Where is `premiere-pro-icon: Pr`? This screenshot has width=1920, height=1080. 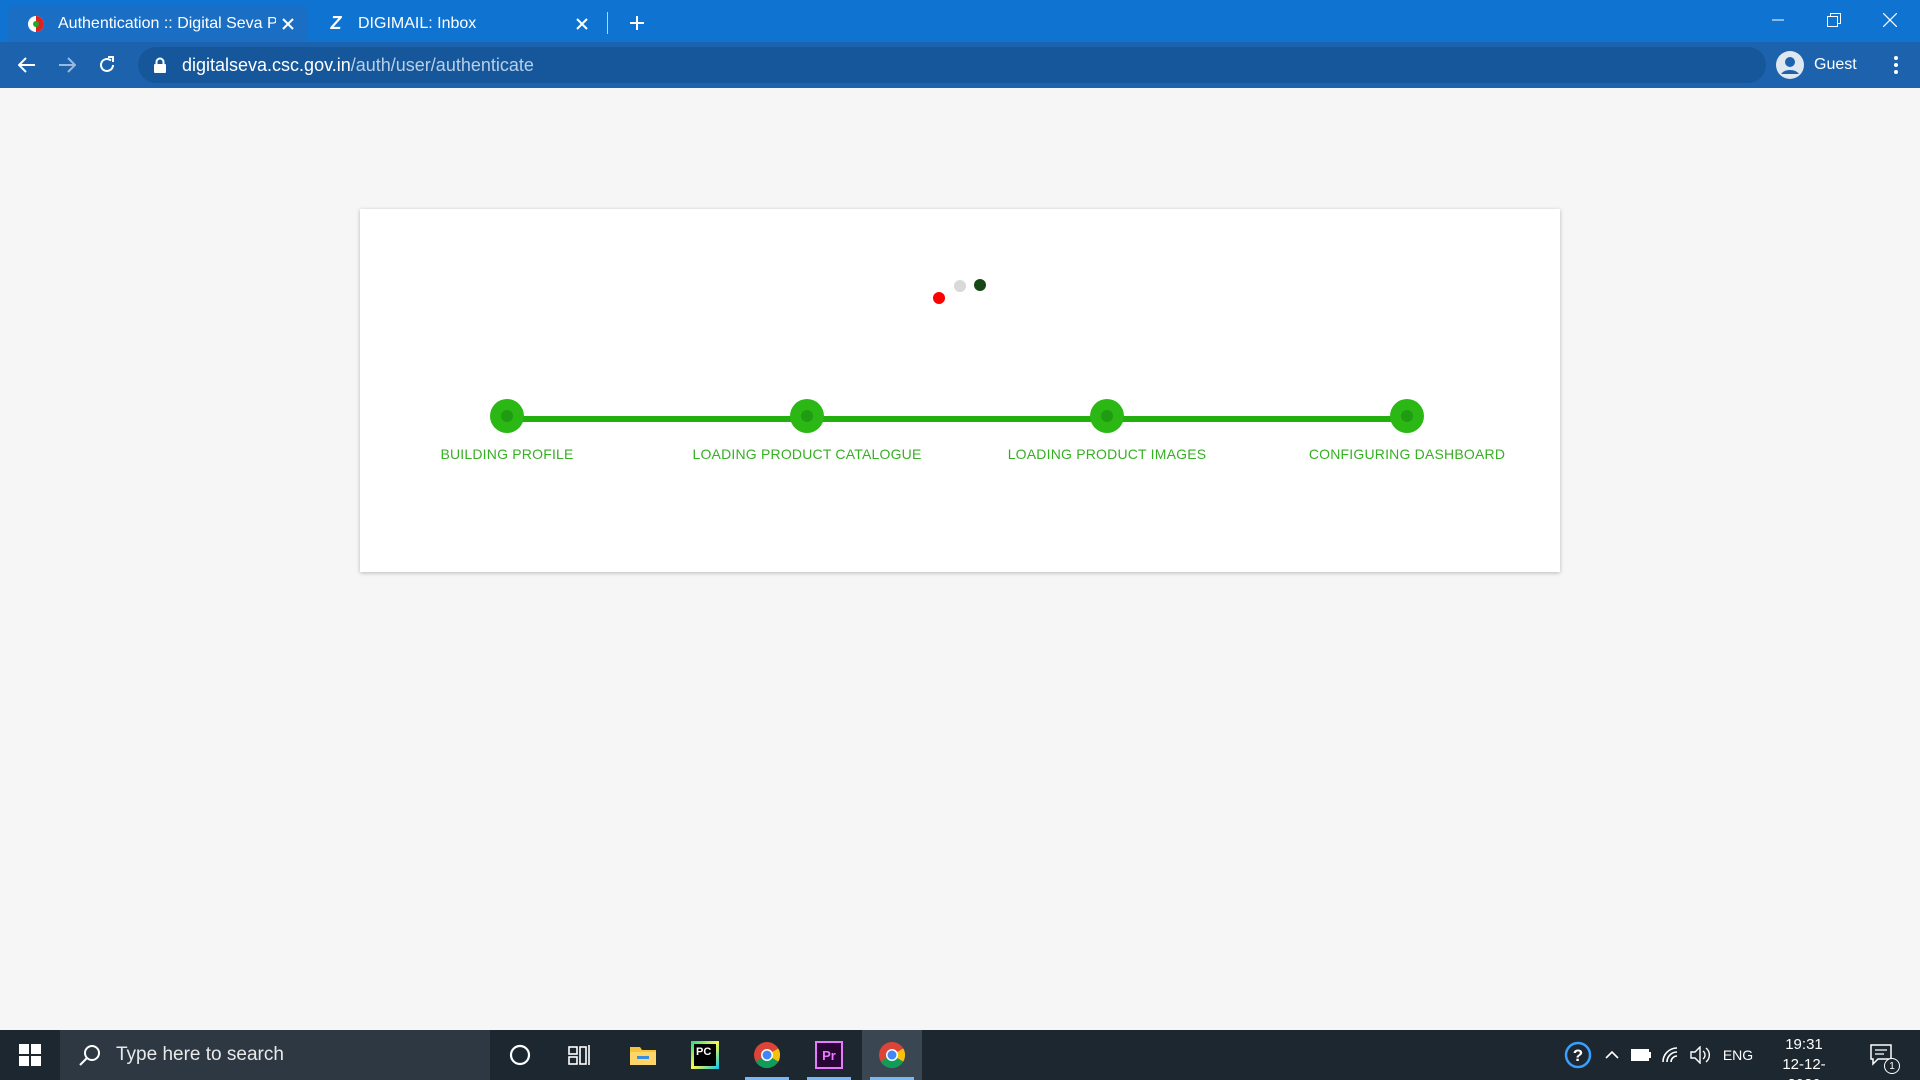
premiere-pro-icon: Pr is located at coordinates (829, 1055).